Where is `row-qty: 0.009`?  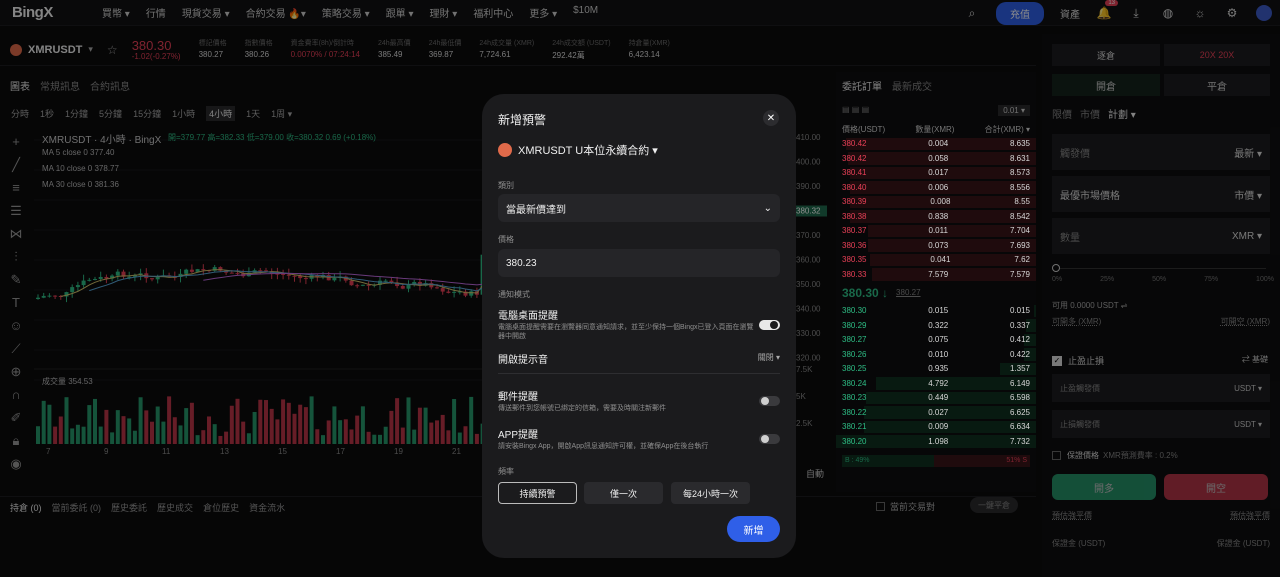
row-qty: 0.009 is located at coordinates (938, 427).